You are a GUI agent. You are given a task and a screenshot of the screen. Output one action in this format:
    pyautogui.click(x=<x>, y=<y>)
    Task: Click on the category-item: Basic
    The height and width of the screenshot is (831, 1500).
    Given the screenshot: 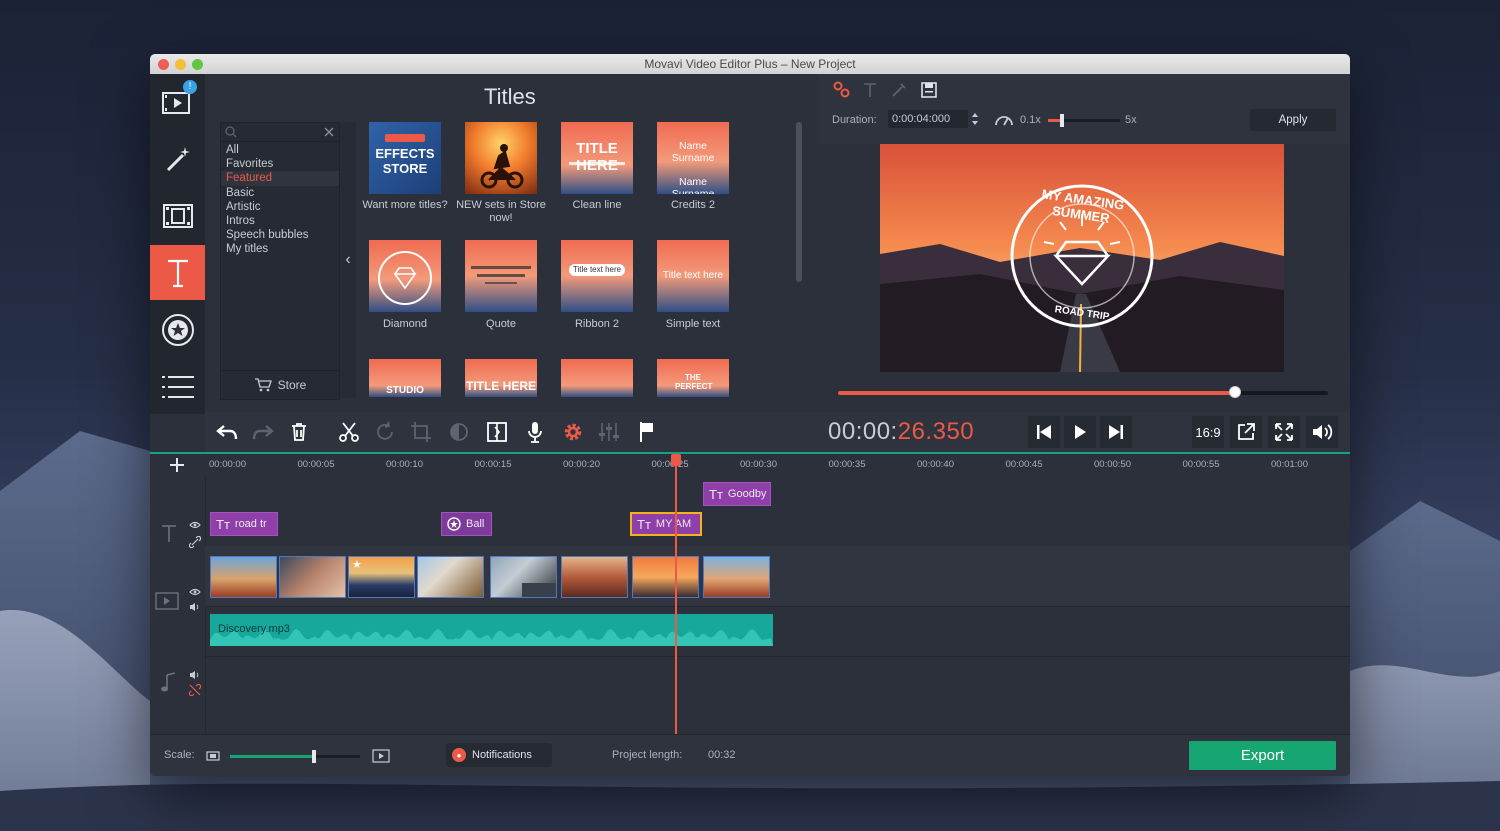 What is the action you would take?
    pyautogui.click(x=280, y=193)
    